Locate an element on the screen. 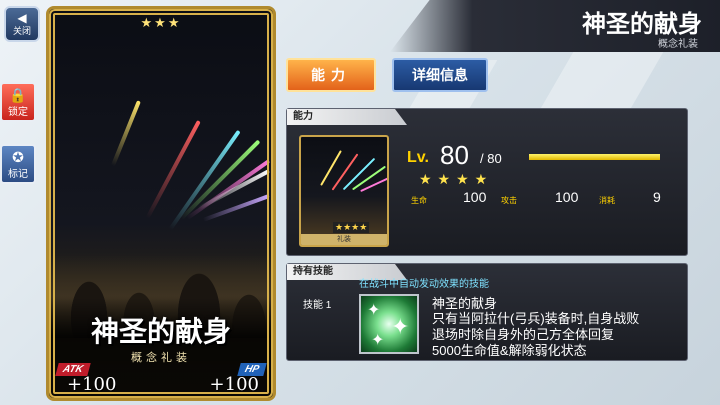 This screenshot has width=720, height=405. thumb-rarity-stars: ★★★★ is located at coordinates (351, 227).